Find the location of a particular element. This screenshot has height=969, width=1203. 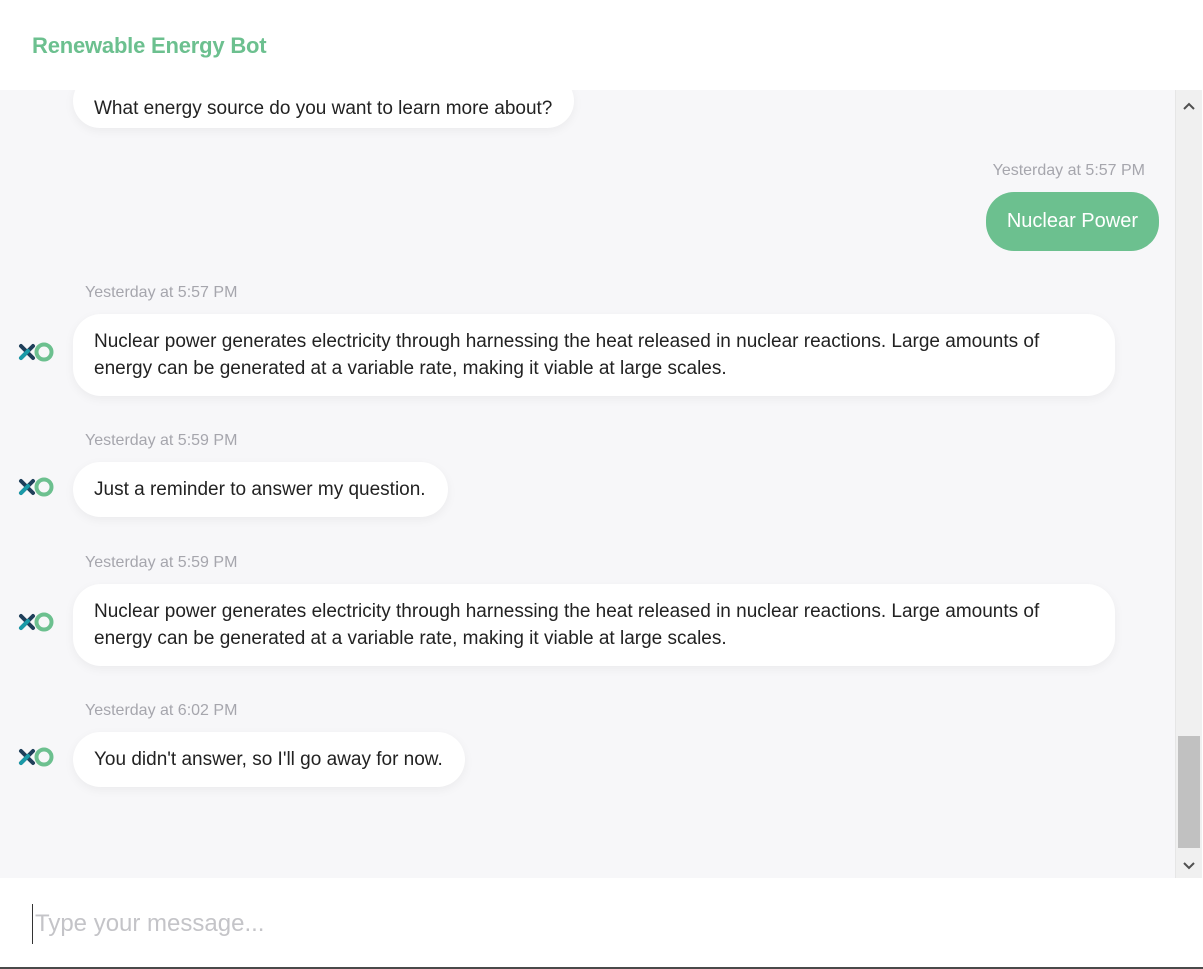

message-composer is located at coordinates (601, 922).